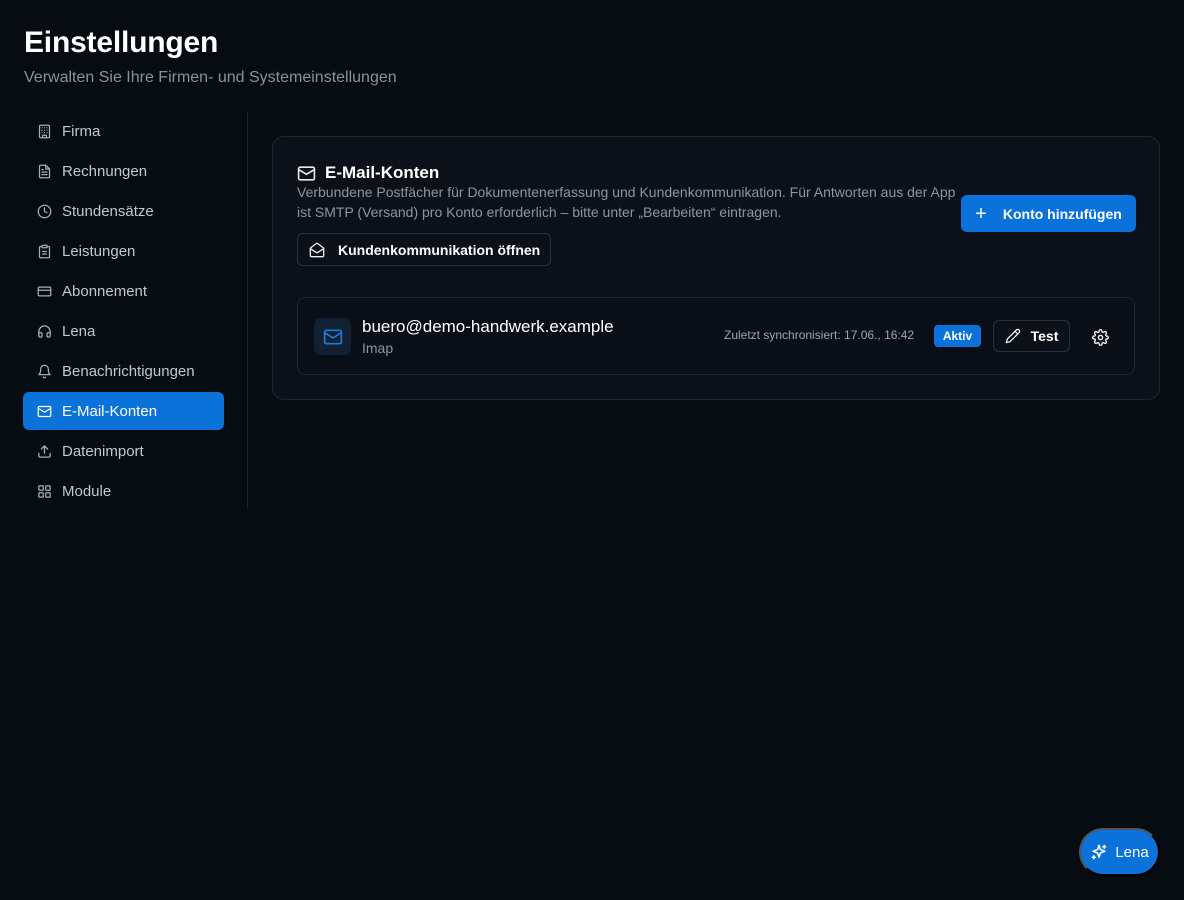 The image size is (1184, 900). I want to click on credit-card-icon, so click(44, 291).